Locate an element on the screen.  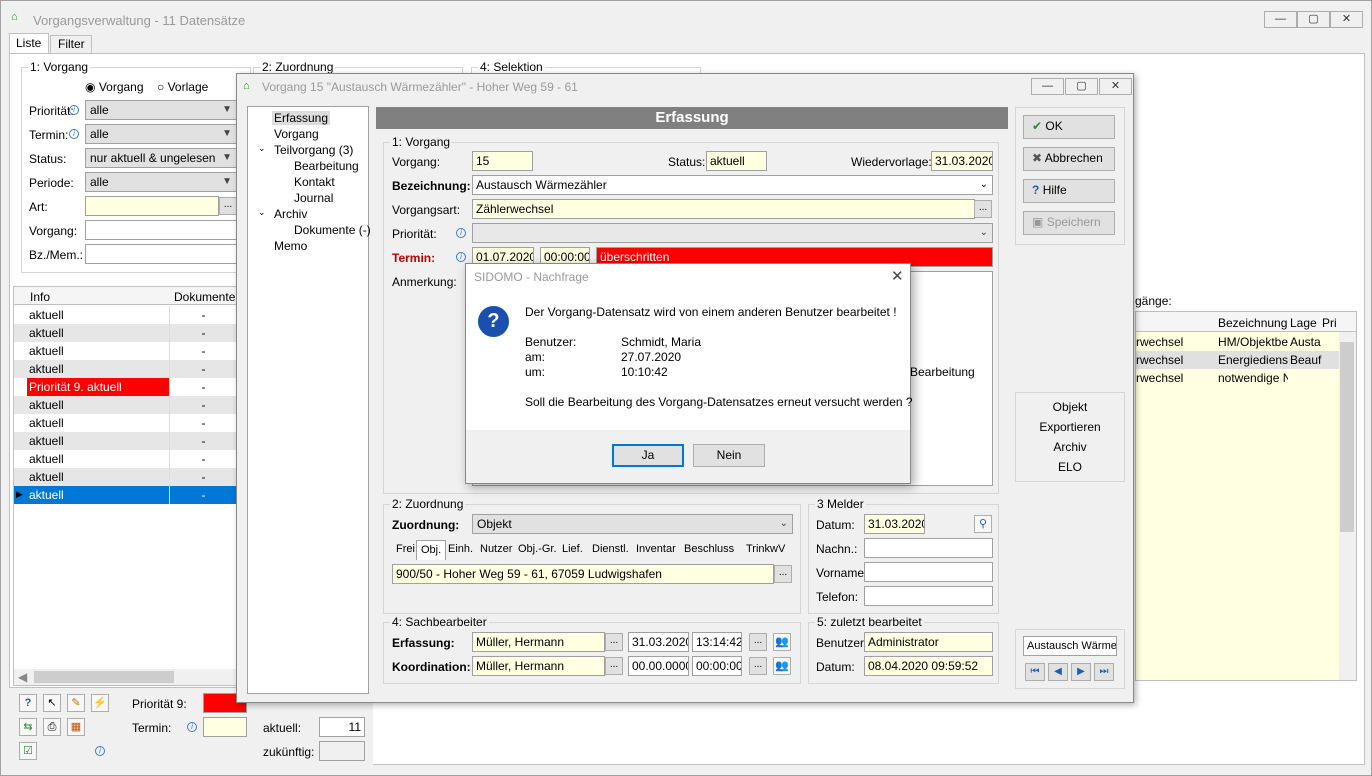
melder-datum-field: 31.03.2020 is located at coordinates (894, 524).